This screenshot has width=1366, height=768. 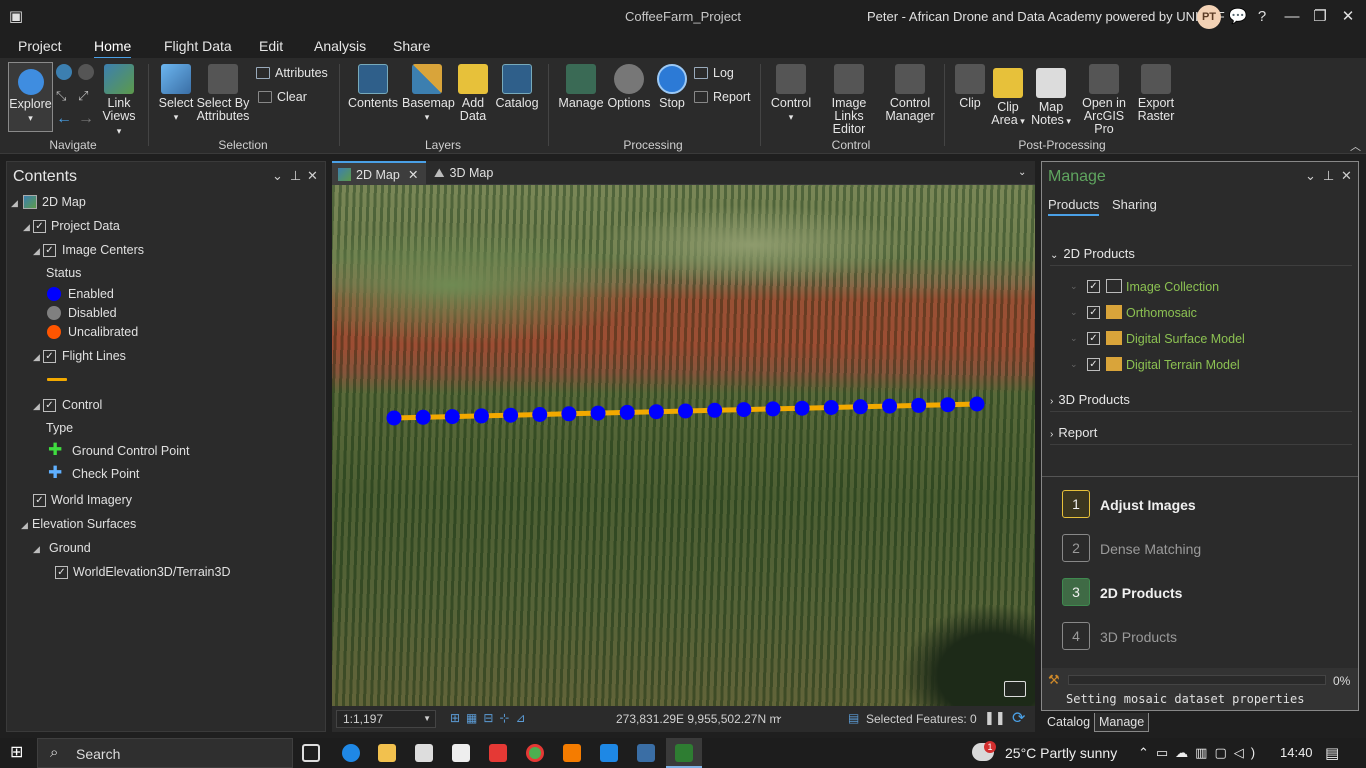 What do you see at coordinates (311, 753) in the screenshot?
I see `task-view-icon` at bounding box center [311, 753].